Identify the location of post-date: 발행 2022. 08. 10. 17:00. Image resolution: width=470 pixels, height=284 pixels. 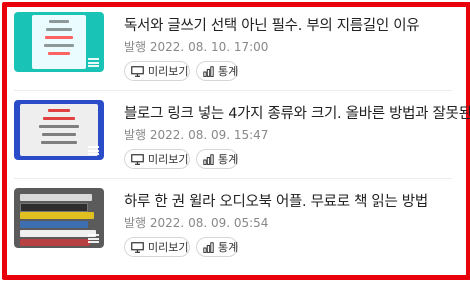
(196, 47).